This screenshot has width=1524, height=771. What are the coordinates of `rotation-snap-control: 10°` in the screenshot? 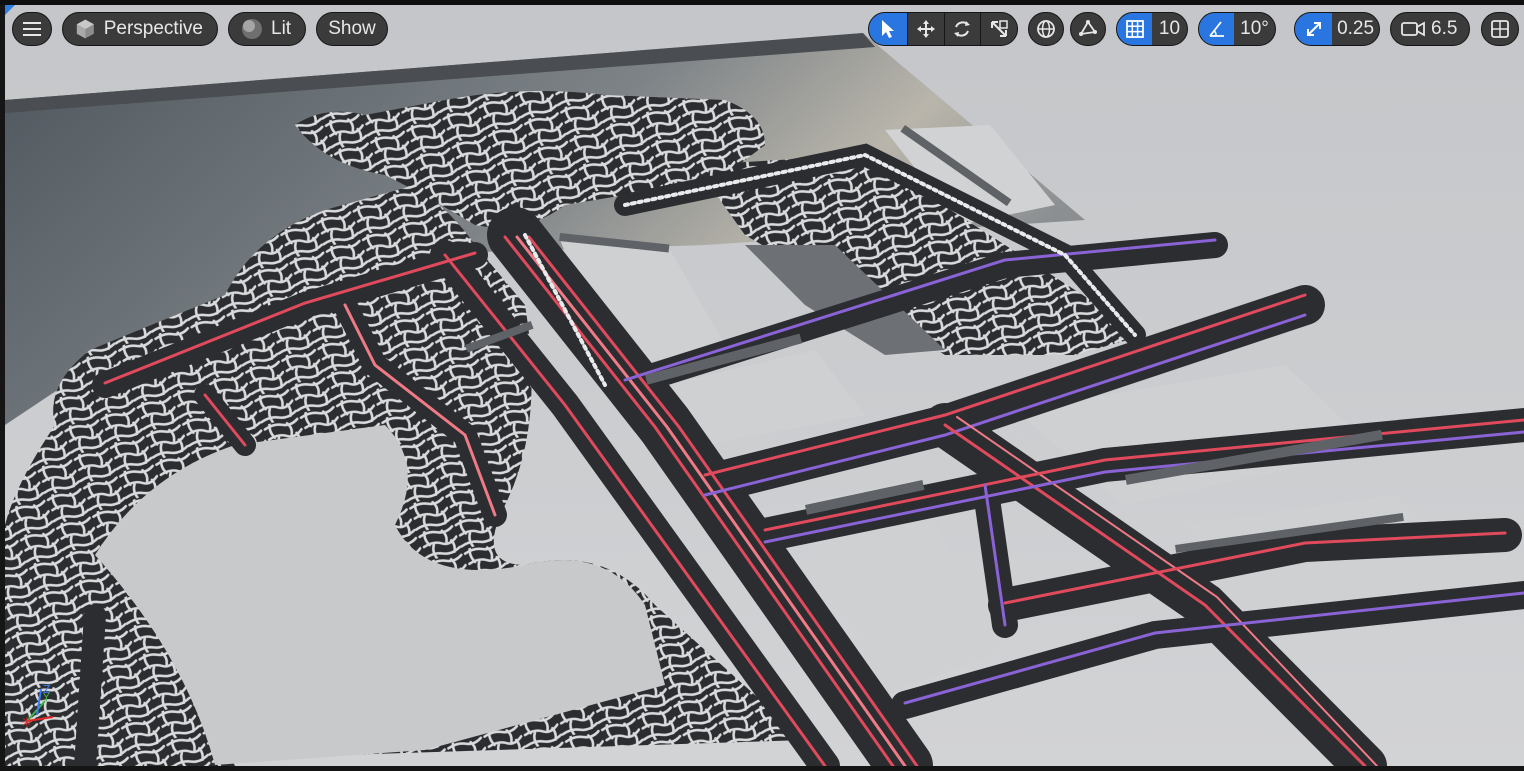 It's located at (1237, 29).